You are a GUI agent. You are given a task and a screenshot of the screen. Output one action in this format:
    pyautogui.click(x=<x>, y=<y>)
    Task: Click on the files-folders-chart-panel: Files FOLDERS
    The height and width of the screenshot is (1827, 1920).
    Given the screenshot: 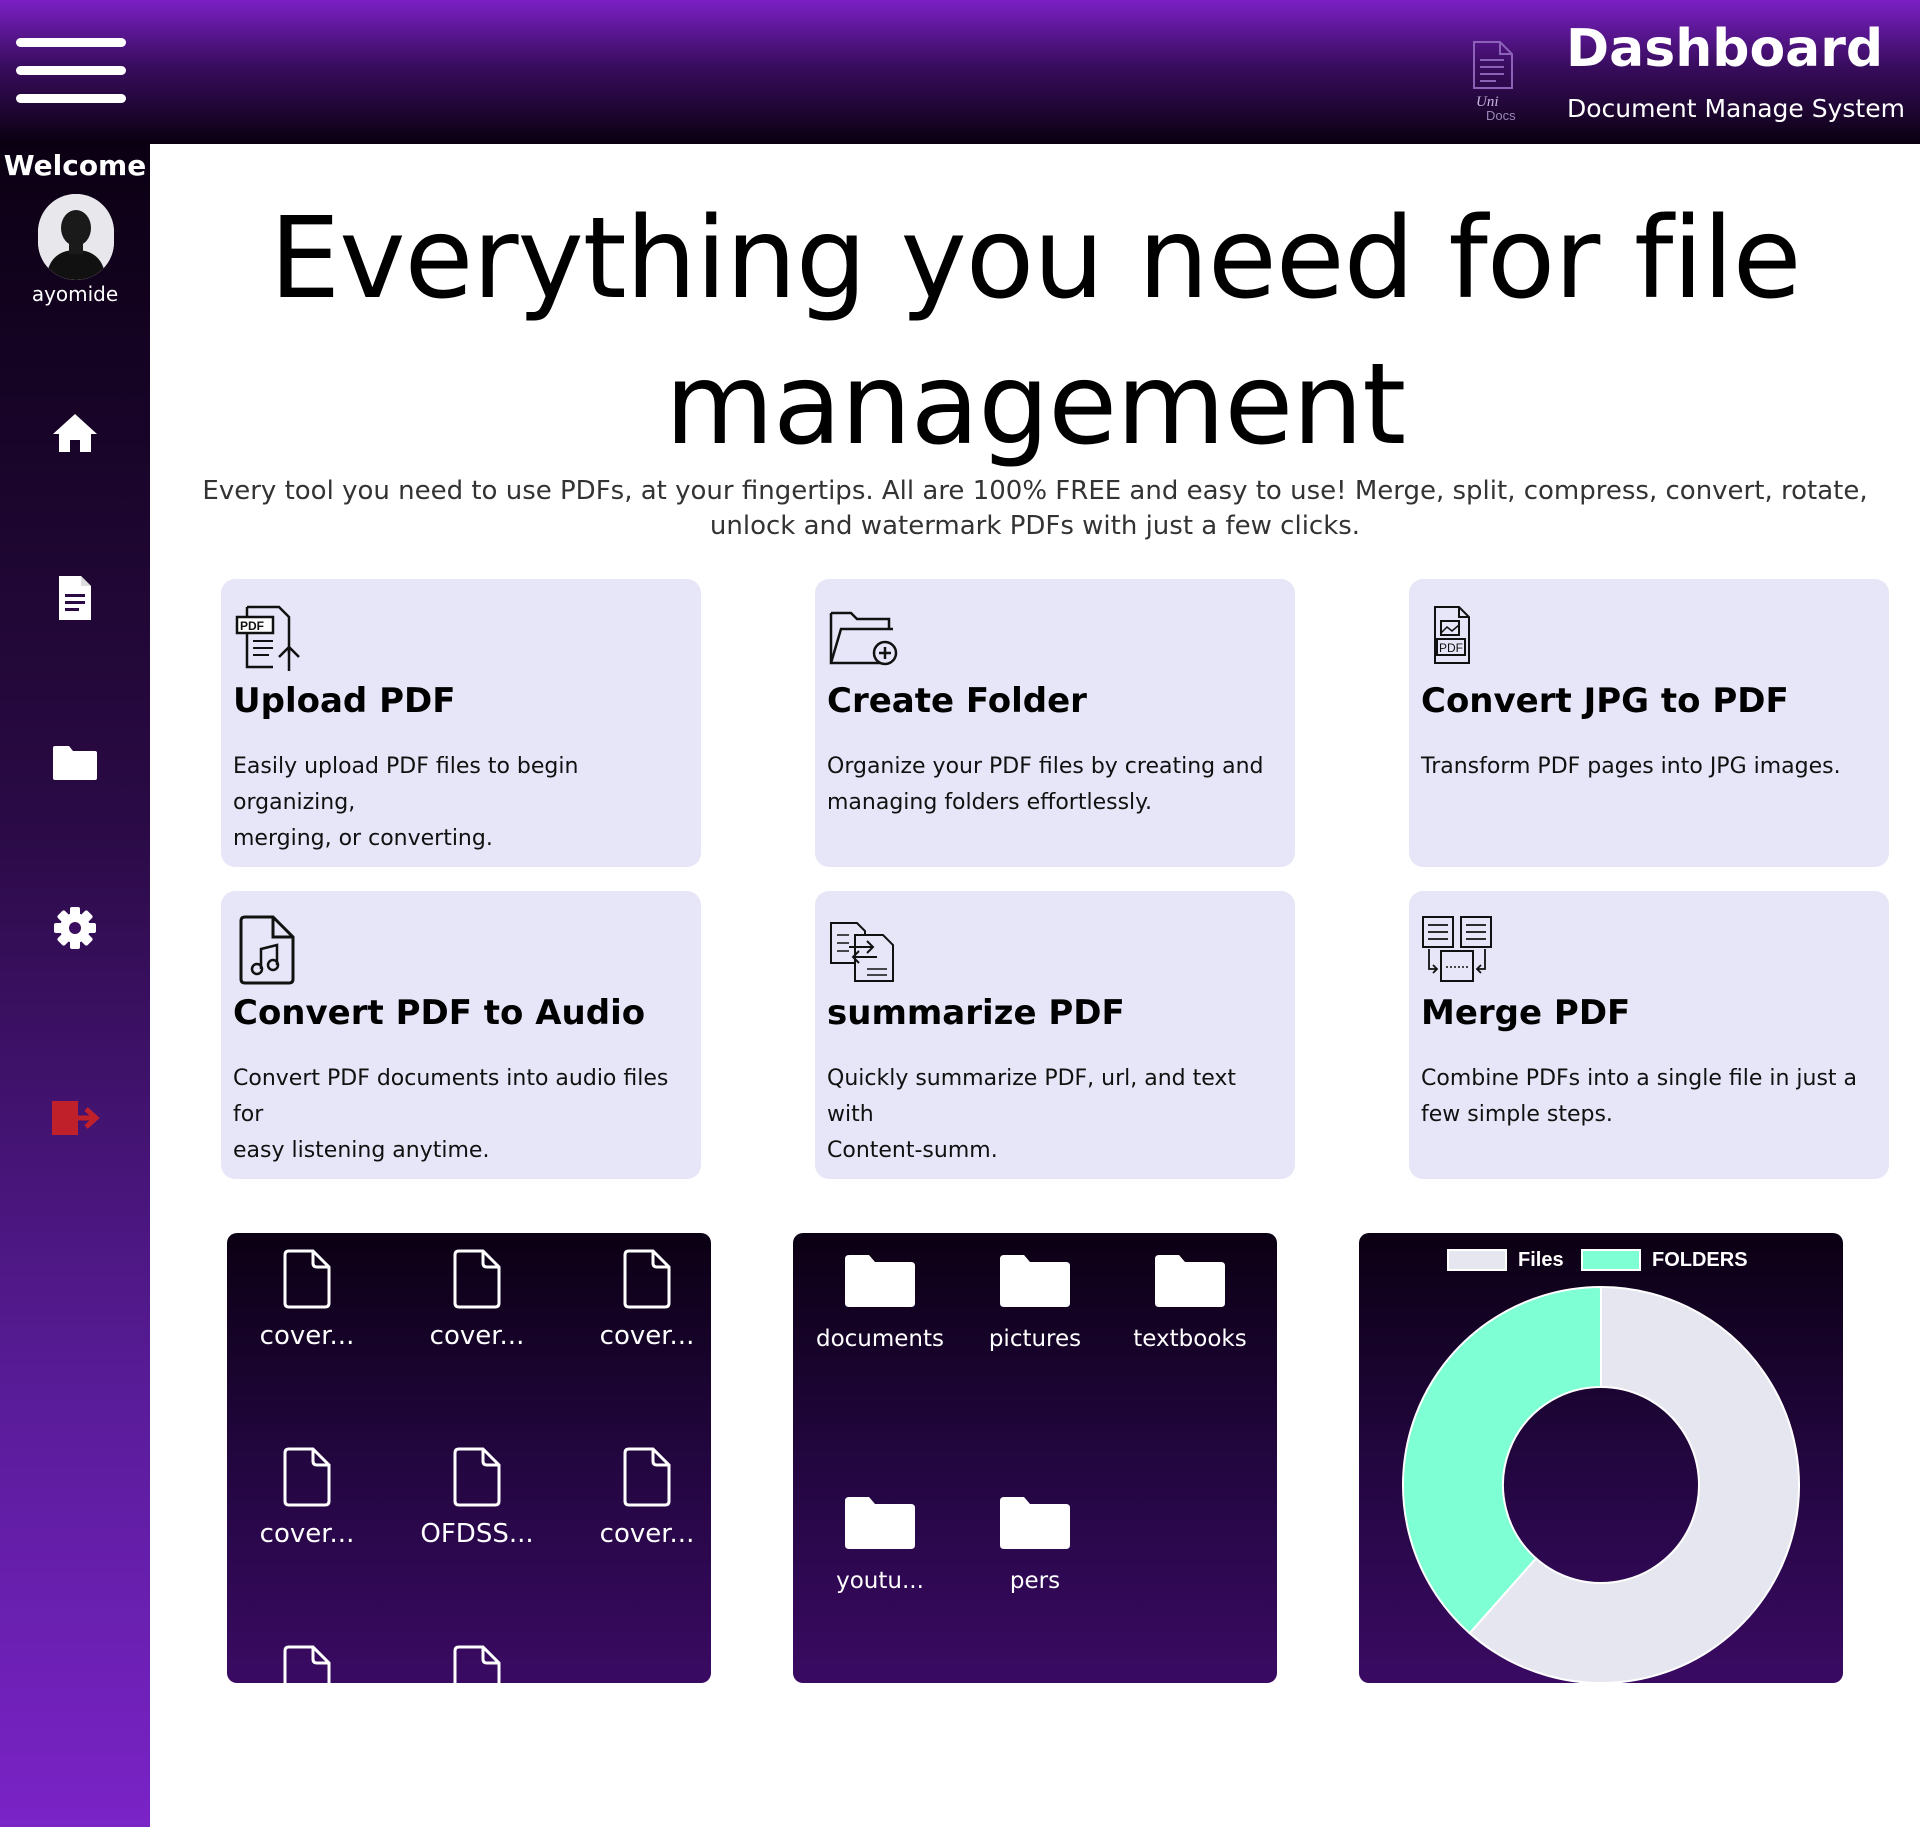 What is the action you would take?
    pyautogui.click(x=1601, y=1458)
    